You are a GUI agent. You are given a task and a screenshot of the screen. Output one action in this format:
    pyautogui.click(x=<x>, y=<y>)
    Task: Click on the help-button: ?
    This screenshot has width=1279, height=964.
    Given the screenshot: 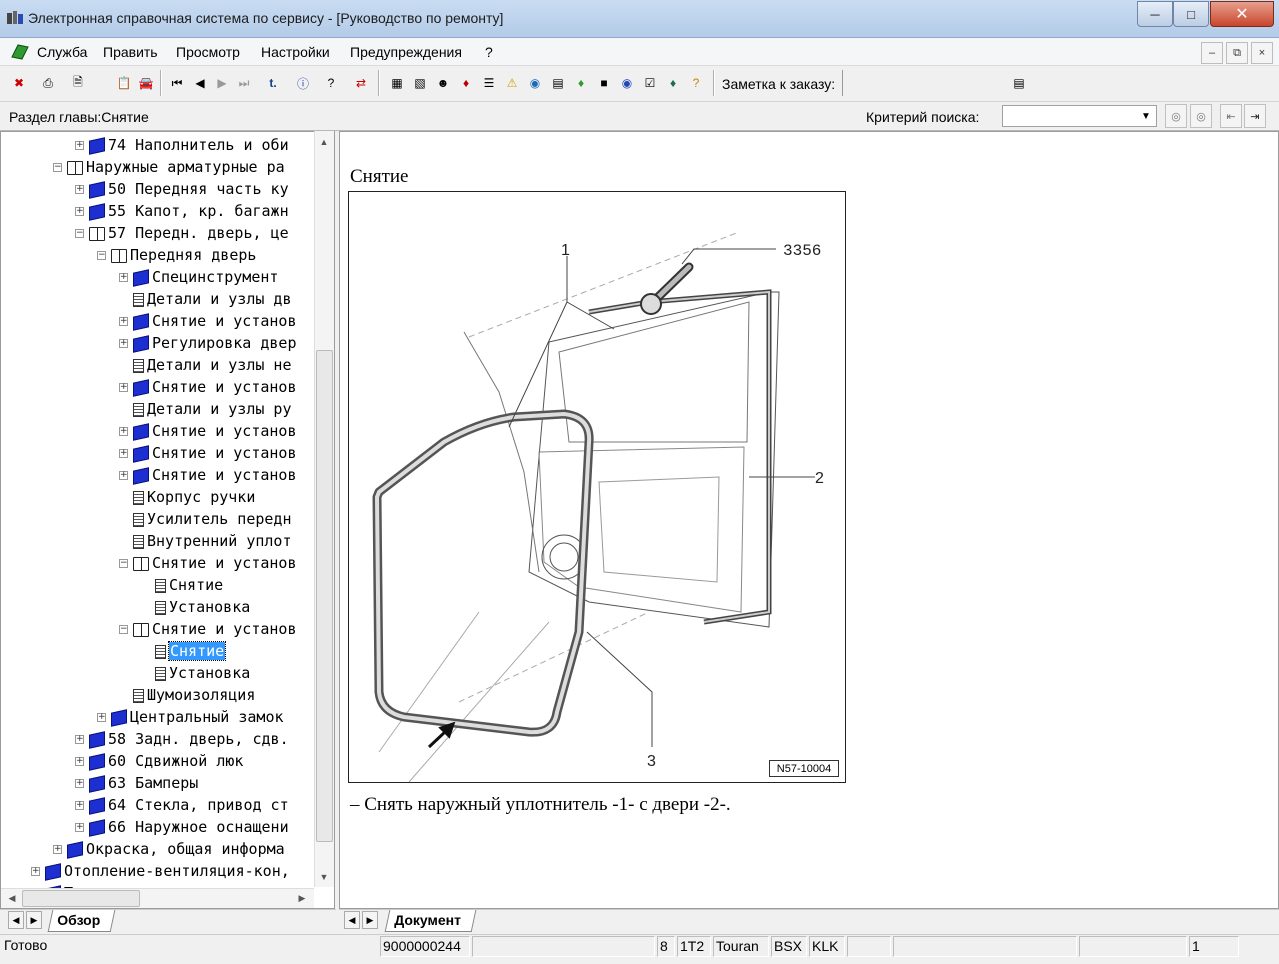 What is the action you would take?
    pyautogui.click(x=331, y=83)
    